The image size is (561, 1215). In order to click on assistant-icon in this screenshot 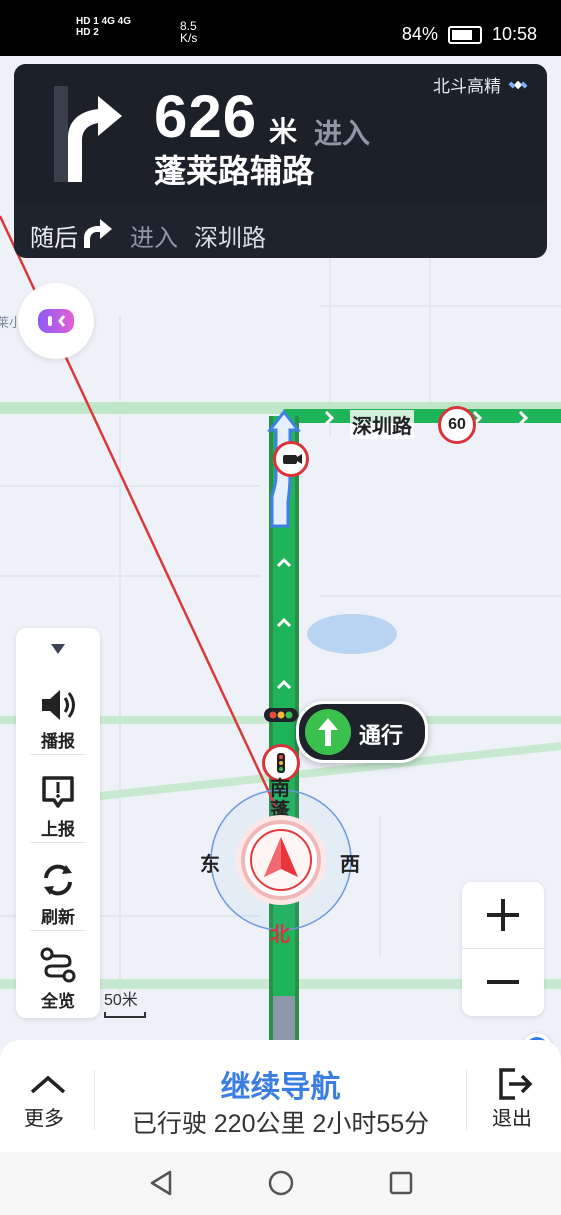, I will do `click(56, 321)`.